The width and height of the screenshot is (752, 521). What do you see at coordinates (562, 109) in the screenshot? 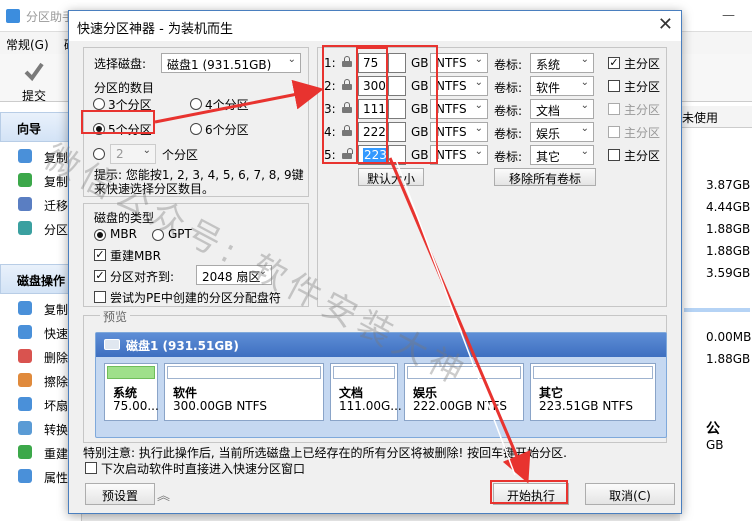
I see `volume-label-select: 文档 ⌄` at bounding box center [562, 109].